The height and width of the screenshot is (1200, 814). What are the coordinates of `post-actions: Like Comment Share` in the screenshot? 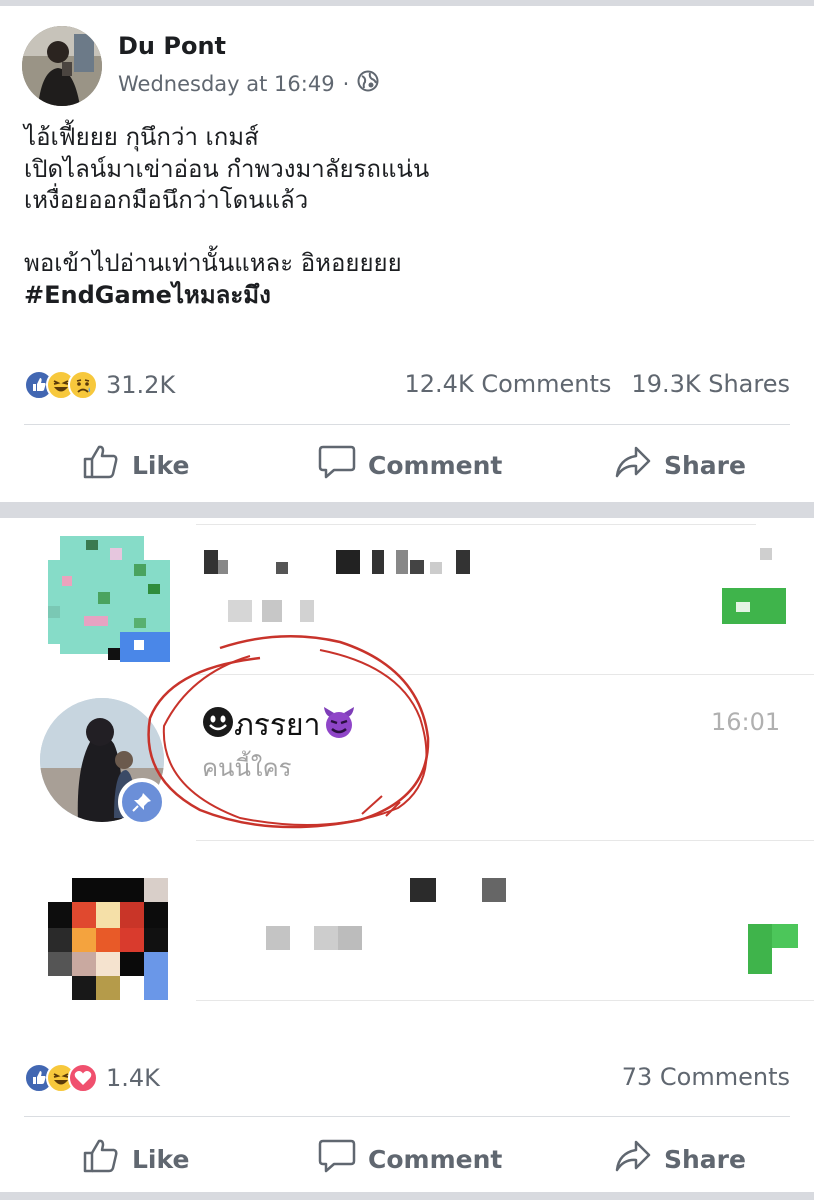 It's located at (407, 465).